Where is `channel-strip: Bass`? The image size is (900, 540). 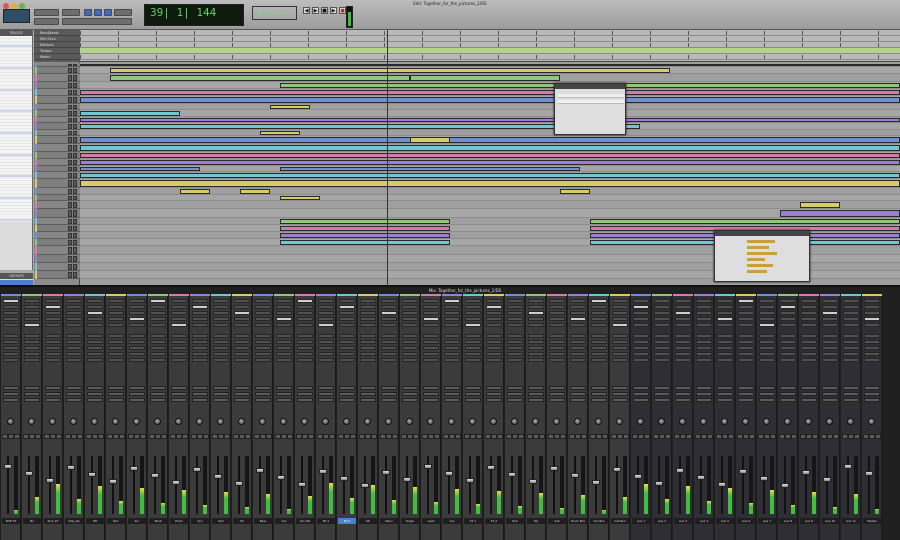 channel-strip: Bass is located at coordinates (263, 417).